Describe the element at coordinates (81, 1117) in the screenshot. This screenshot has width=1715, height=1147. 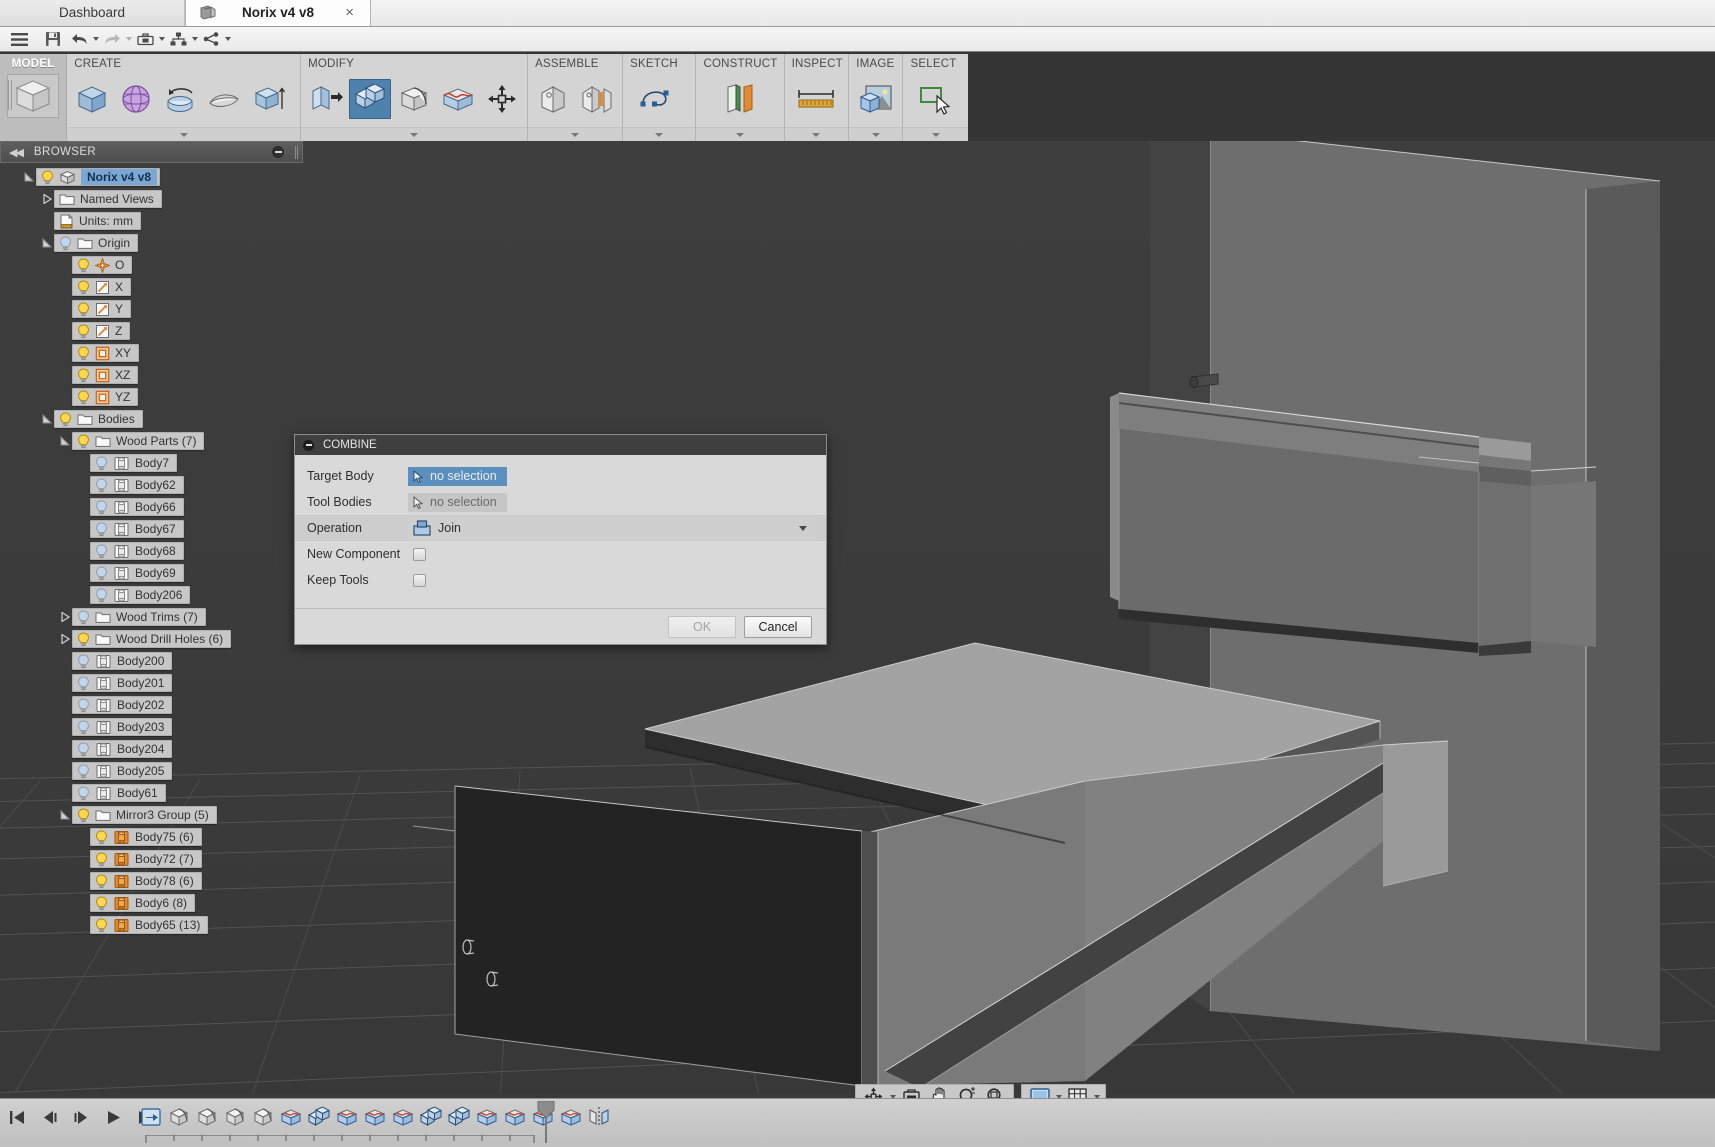
I see `timeline-step-forward-icon` at that location.